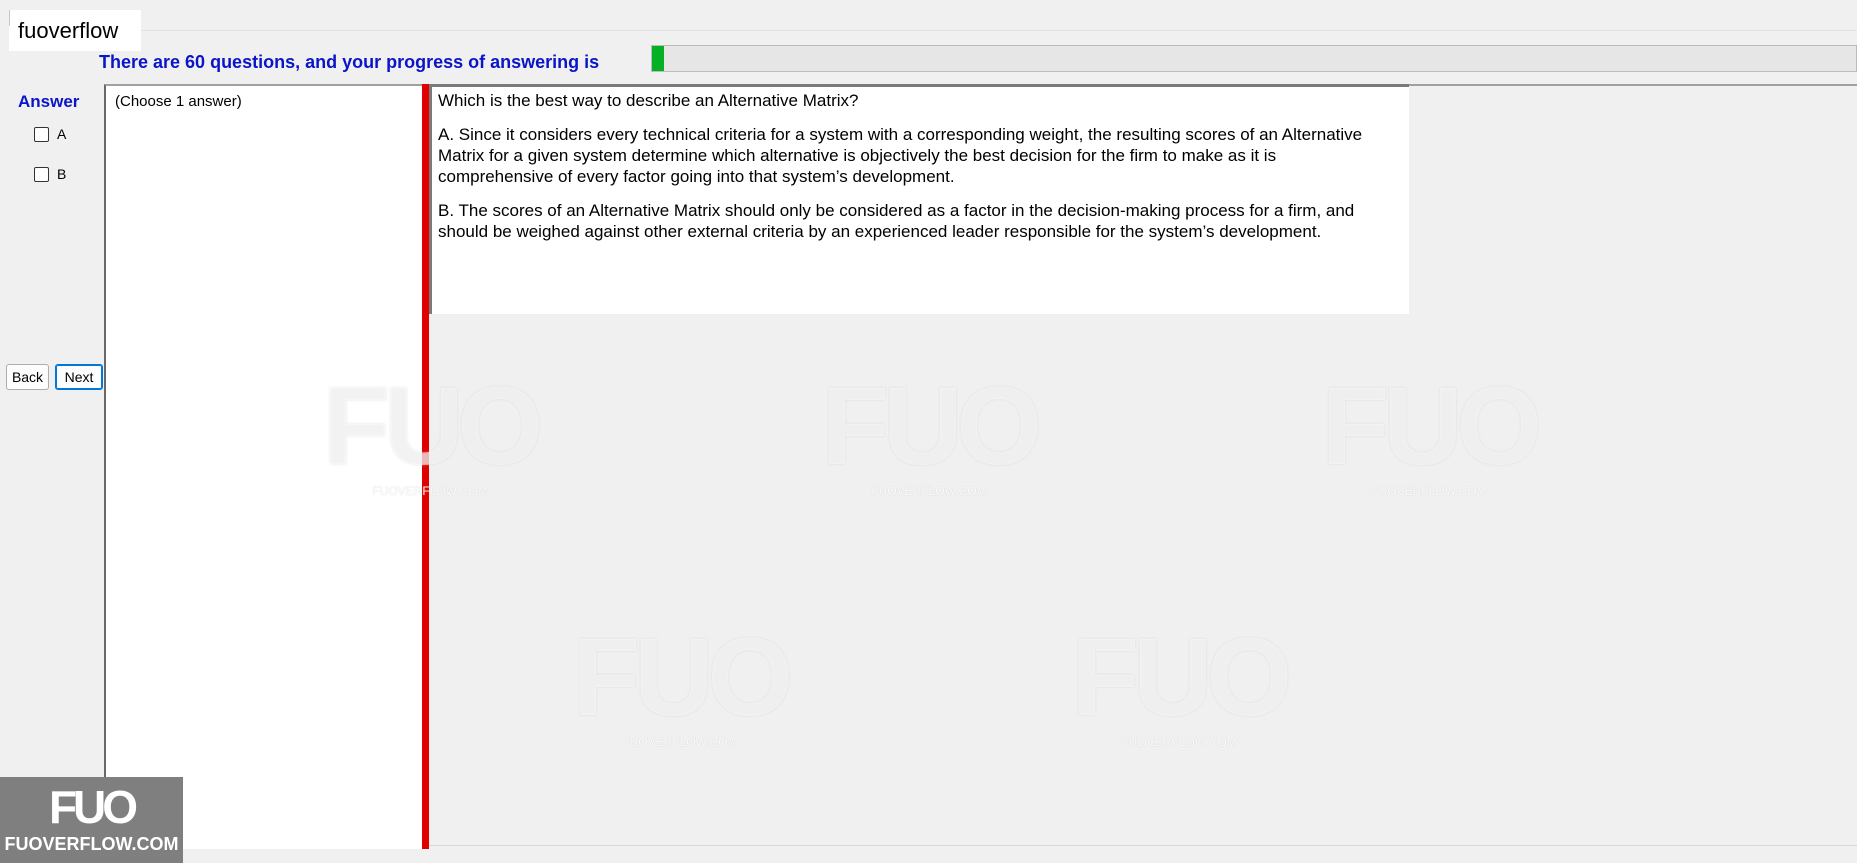 This screenshot has height=863, width=1857. What do you see at coordinates (68, 30) in the screenshot?
I see `window-title: fuoverflow` at bounding box center [68, 30].